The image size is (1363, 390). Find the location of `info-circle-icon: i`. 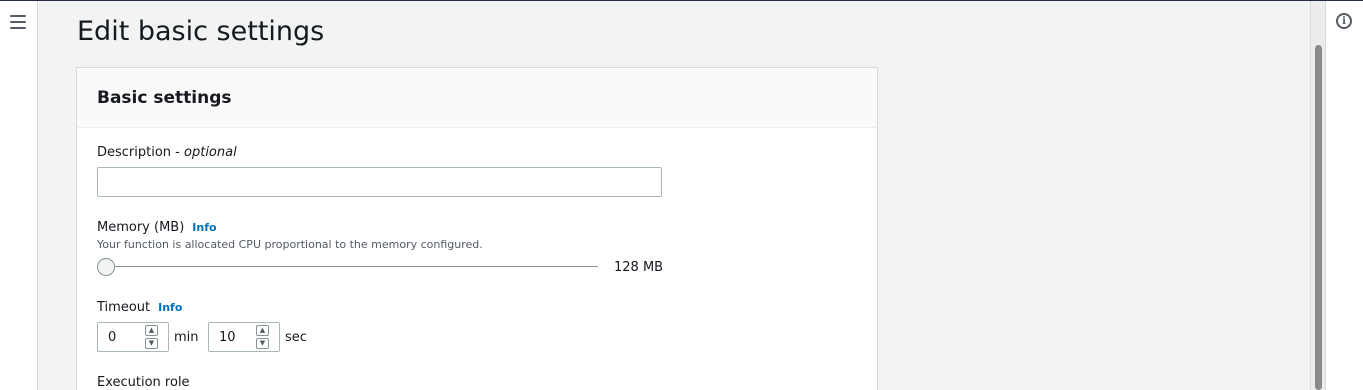

info-circle-icon: i is located at coordinates (1344, 21).